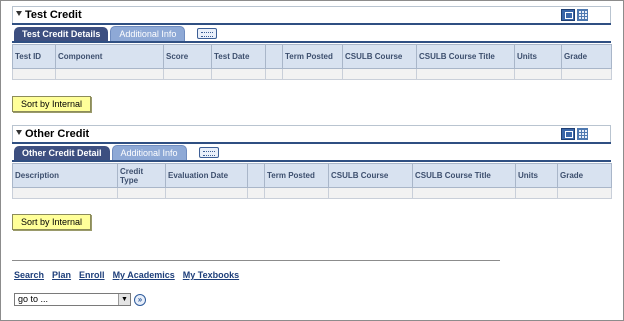  Describe the element at coordinates (57, 134) in the screenshot. I see `section-title: Other Credit` at that location.